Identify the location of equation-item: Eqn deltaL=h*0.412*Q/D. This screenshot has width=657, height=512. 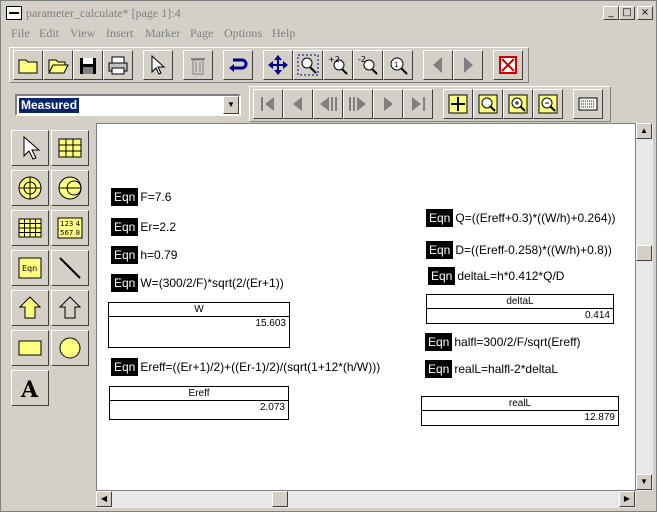
(496, 276).